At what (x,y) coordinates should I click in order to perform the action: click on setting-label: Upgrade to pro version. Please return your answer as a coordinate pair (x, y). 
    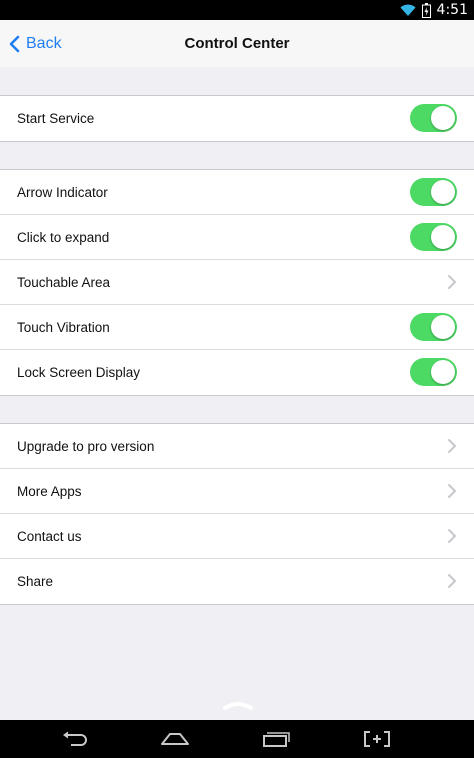
    Looking at the image, I should click on (86, 446).